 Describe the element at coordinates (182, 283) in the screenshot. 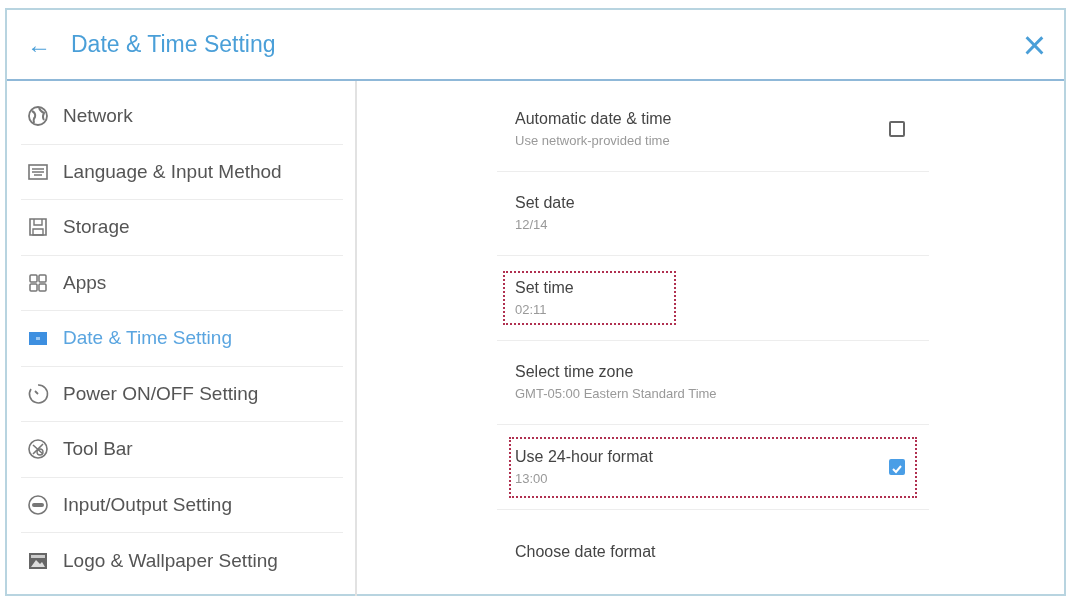

I see `sidebar-item: Apps` at that location.